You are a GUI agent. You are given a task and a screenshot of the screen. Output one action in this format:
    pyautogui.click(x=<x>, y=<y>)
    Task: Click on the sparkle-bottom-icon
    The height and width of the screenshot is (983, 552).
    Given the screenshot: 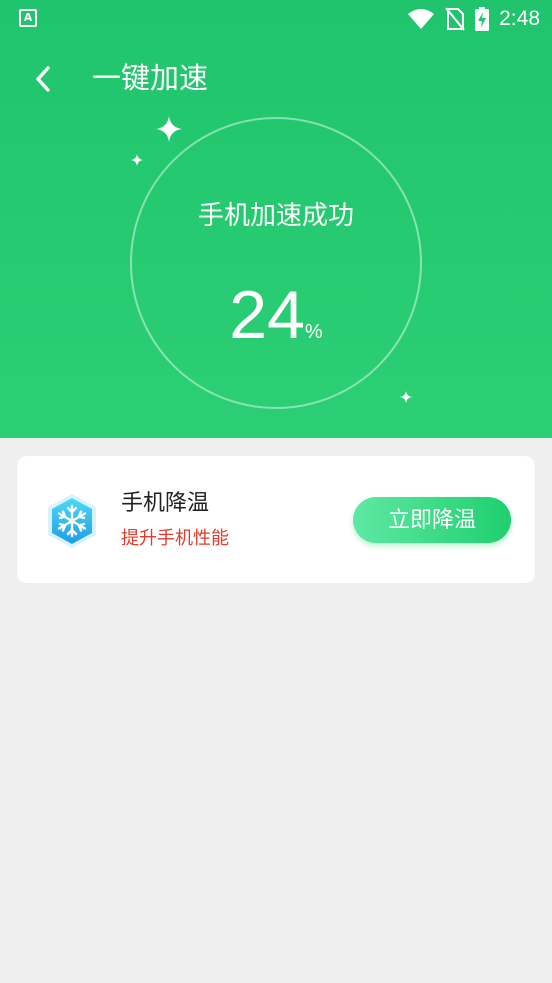 What is the action you would take?
    pyautogui.click(x=406, y=397)
    